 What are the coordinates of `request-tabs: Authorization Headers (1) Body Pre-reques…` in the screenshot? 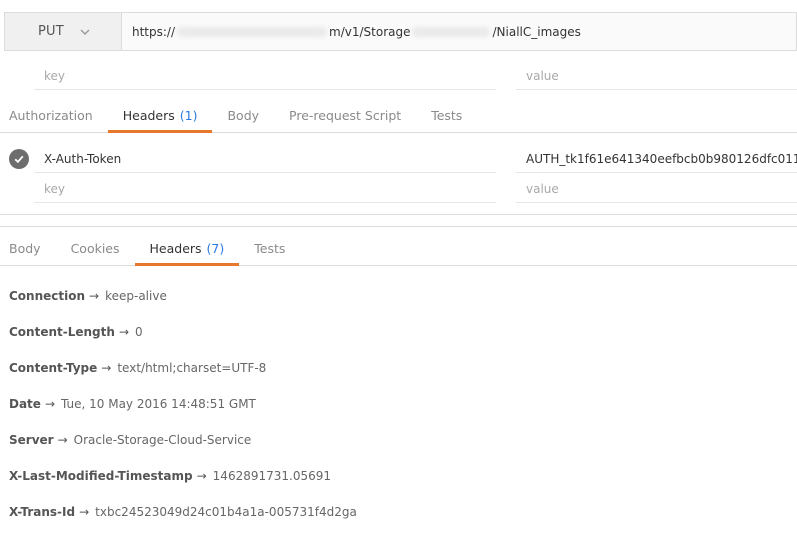 It's located at (398, 116).